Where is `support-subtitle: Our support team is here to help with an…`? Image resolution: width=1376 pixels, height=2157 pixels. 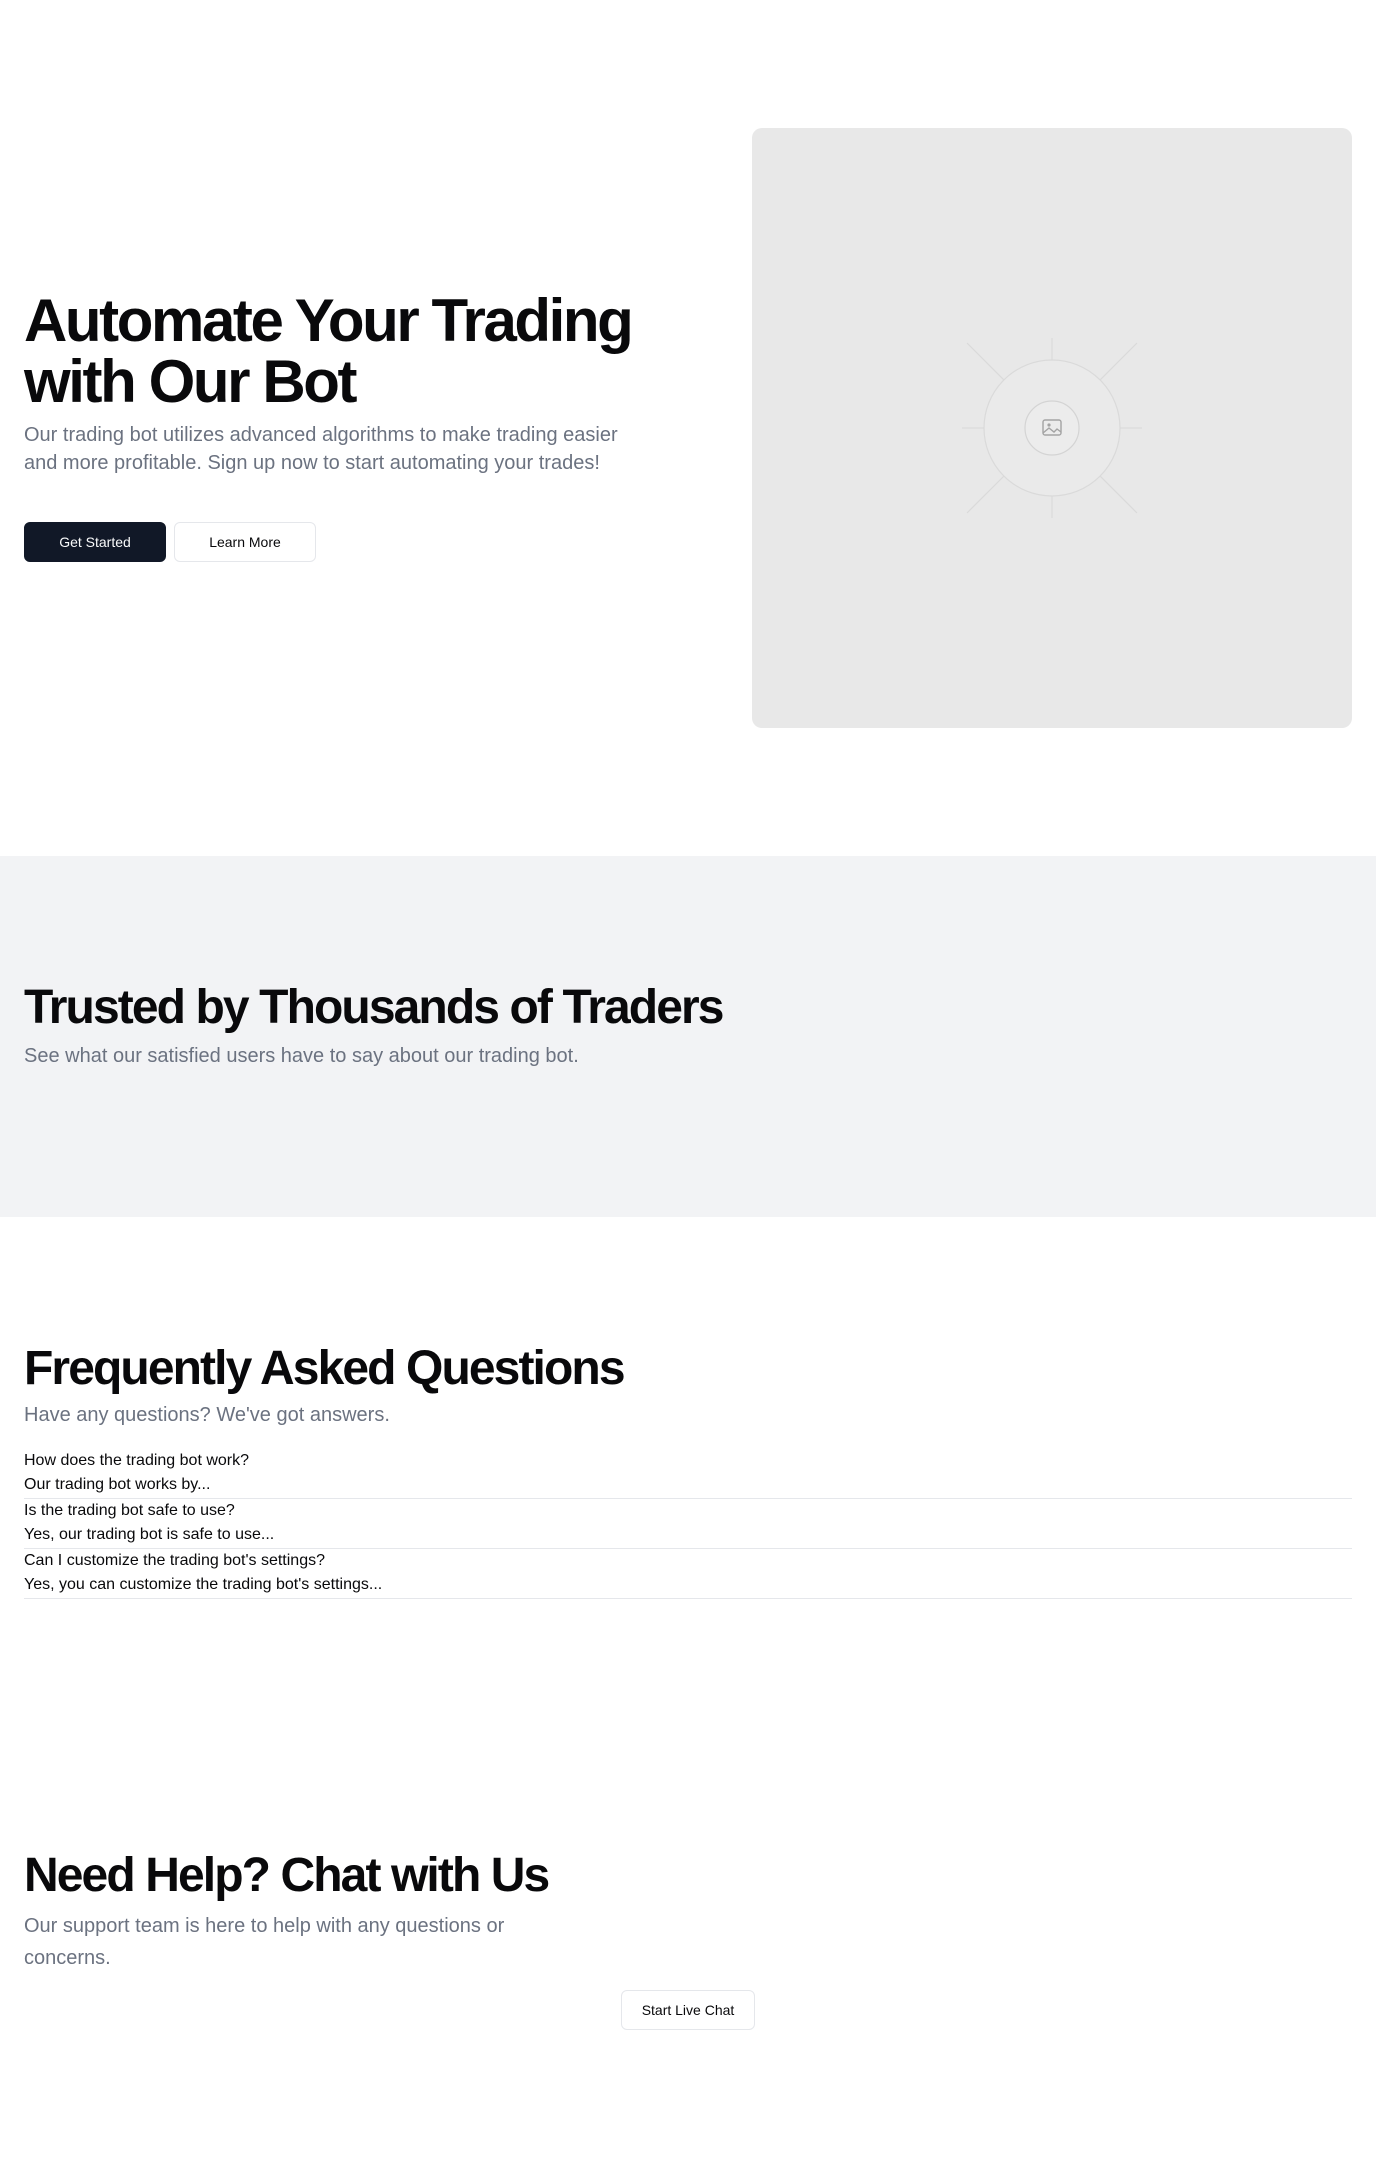
support-subtitle: Our support team is here to help with an… is located at coordinates (264, 1942).